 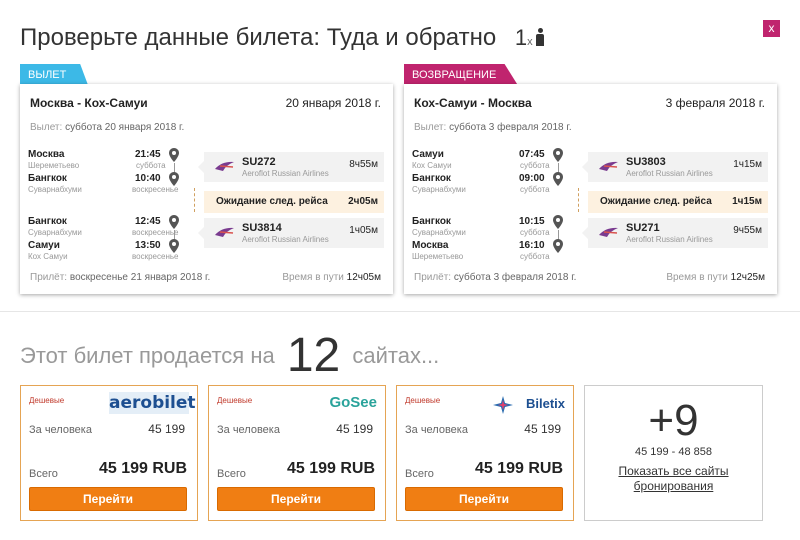 I want to click on trip-type: Туда и обратно, so click(x=411, y=37).